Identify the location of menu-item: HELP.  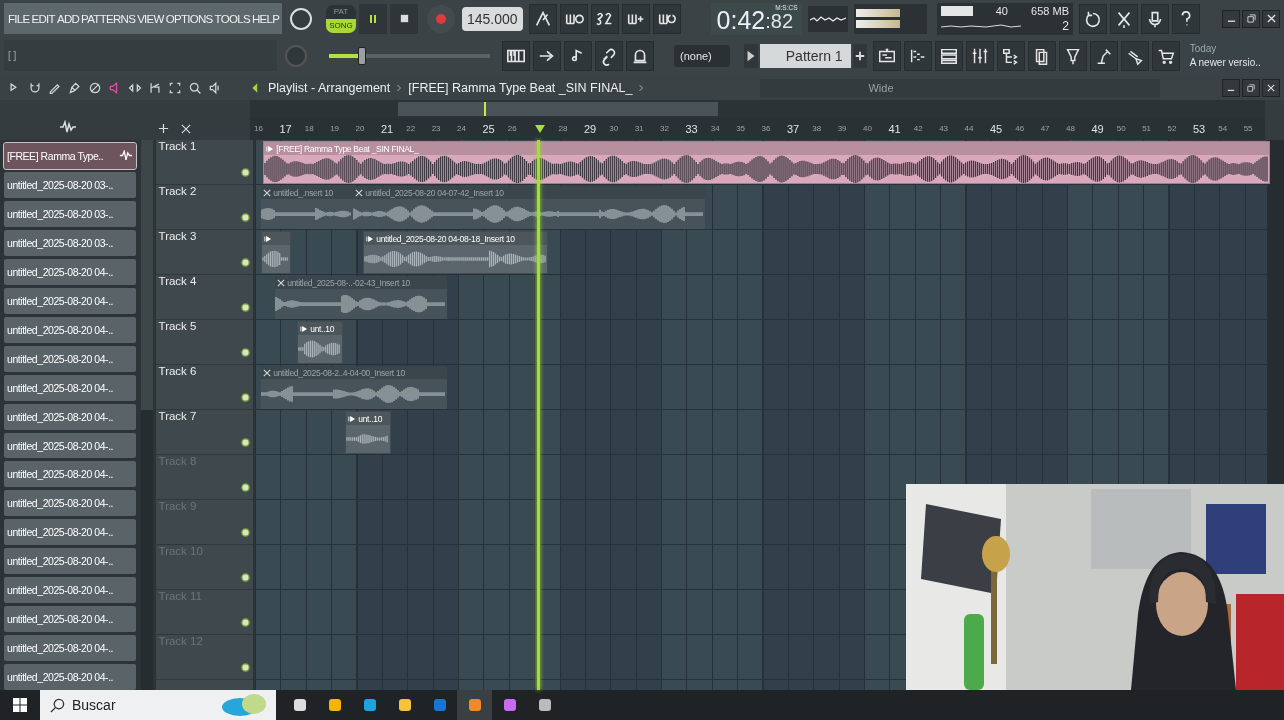
(265, 18).